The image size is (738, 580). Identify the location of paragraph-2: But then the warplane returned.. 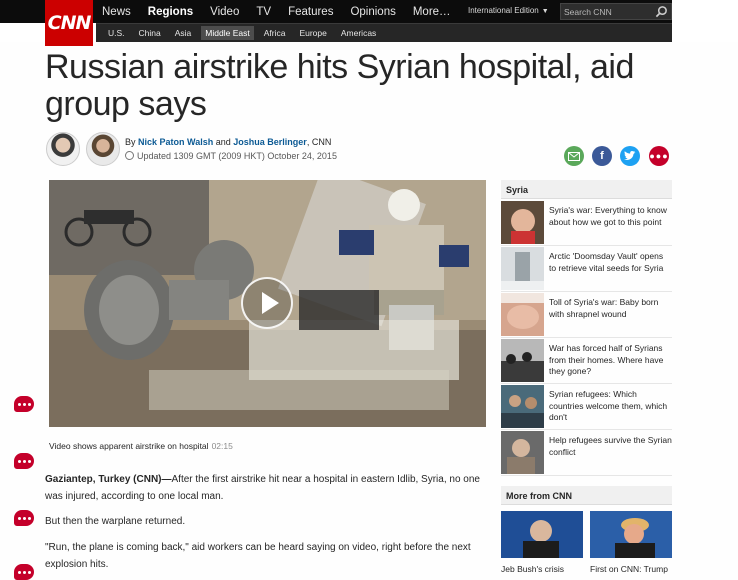
(115, 521).